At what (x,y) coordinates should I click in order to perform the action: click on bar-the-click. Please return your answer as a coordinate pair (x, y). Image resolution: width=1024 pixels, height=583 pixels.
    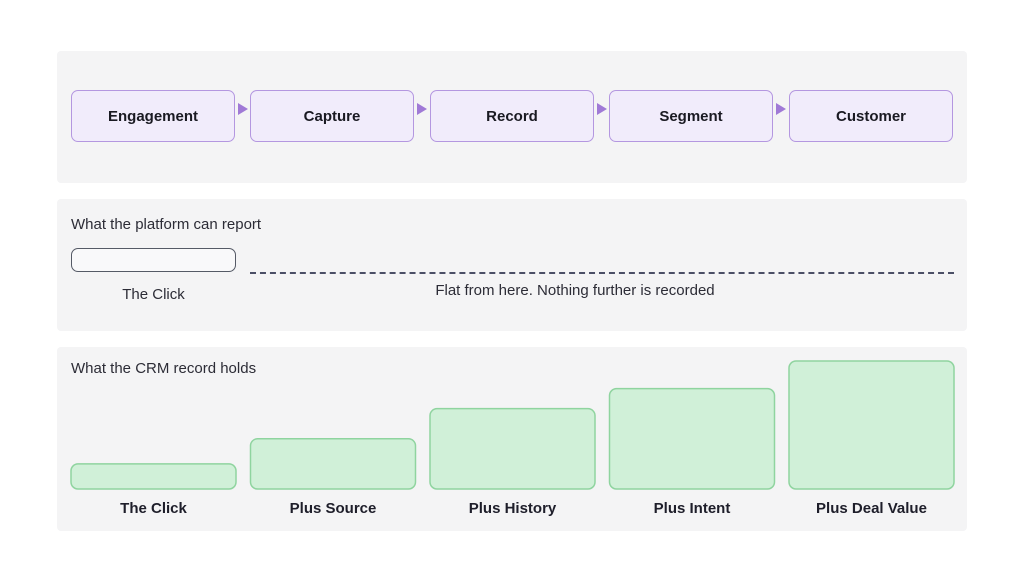
    Looking at the image, I should click on (153, 476).